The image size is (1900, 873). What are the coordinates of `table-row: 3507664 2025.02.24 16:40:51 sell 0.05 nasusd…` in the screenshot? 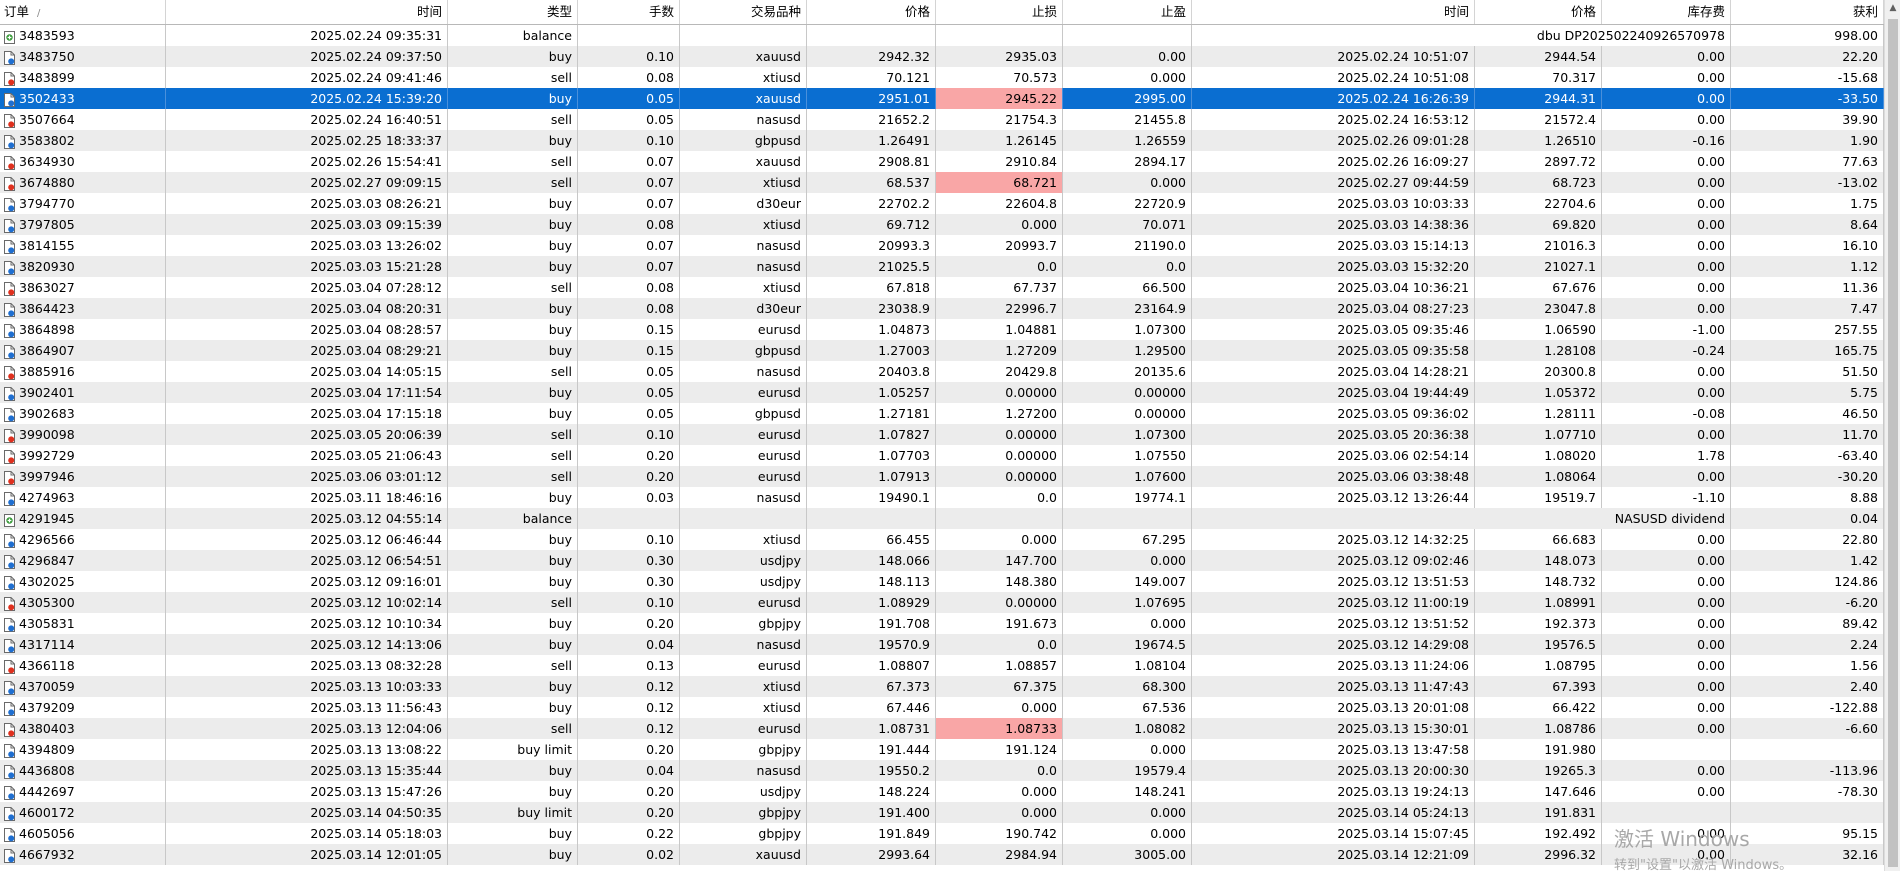 It's located at (942, 119).